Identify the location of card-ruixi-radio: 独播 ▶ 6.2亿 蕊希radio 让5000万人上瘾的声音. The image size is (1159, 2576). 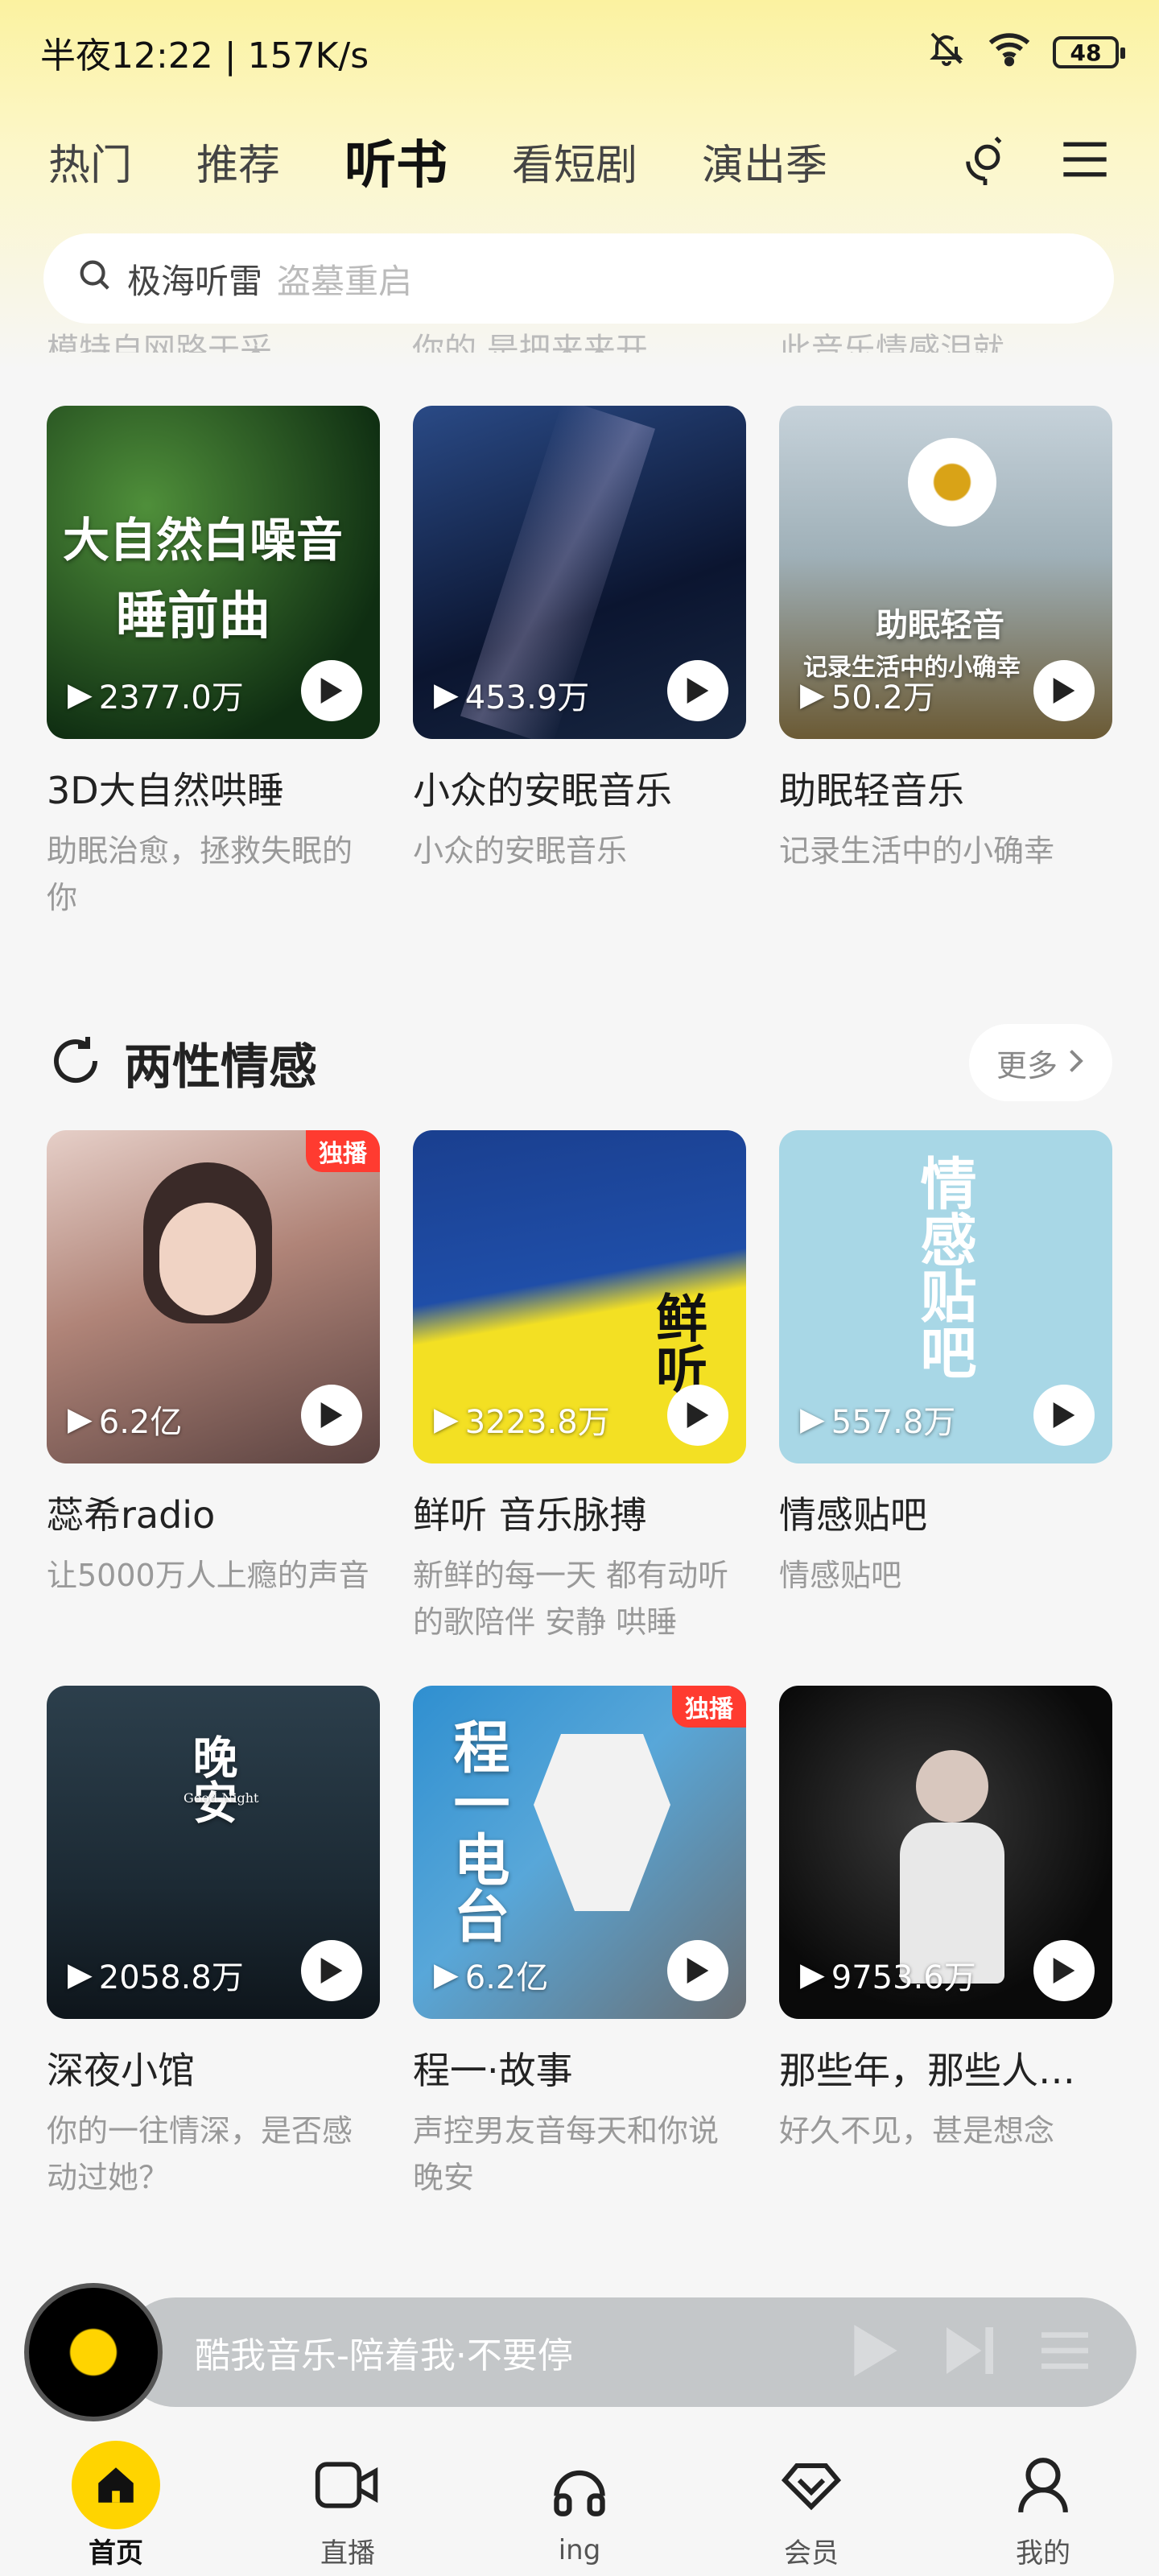
(213, 1387).